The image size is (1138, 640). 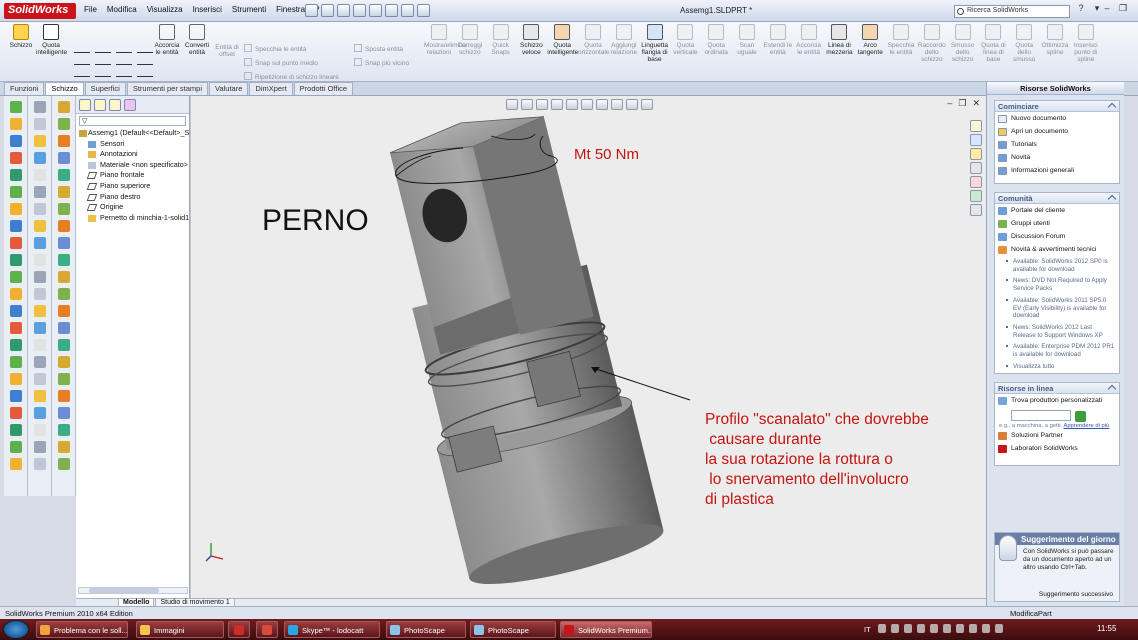 I want to click on sketch-tool-3-2-icon, so click(x=64, y=141).